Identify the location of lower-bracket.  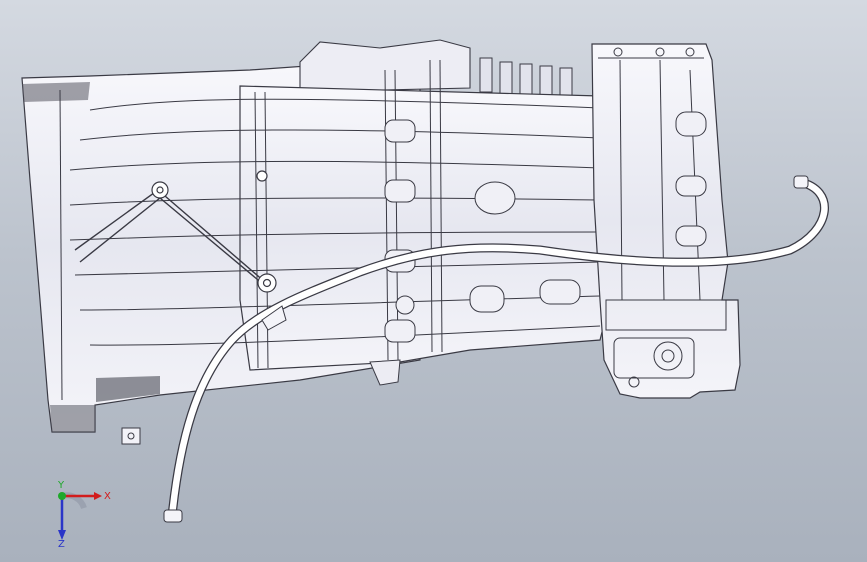
(385, 372).